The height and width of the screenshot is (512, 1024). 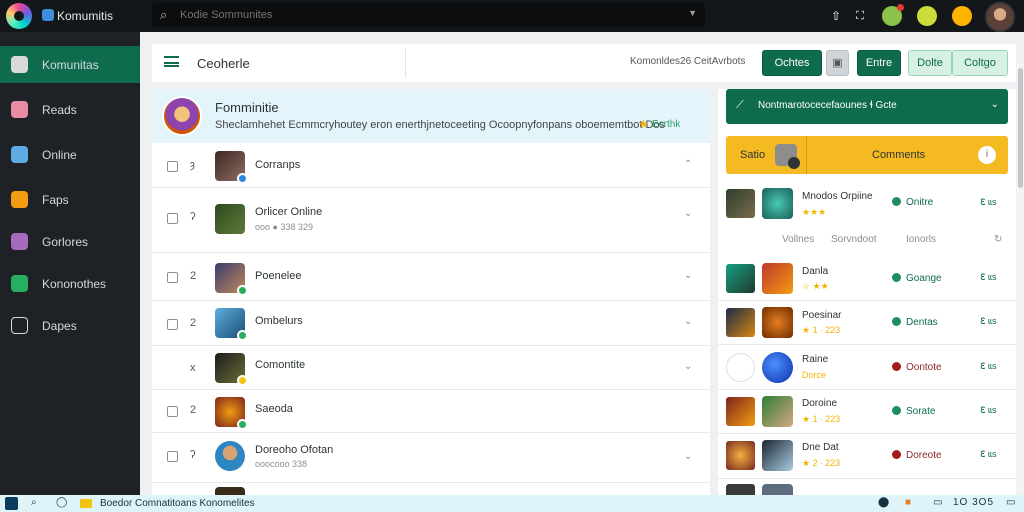 What do you see at coordinates (61, 502) in the screenshot?
I see `chat-icon: ◯` at bounding box center [61, 502].